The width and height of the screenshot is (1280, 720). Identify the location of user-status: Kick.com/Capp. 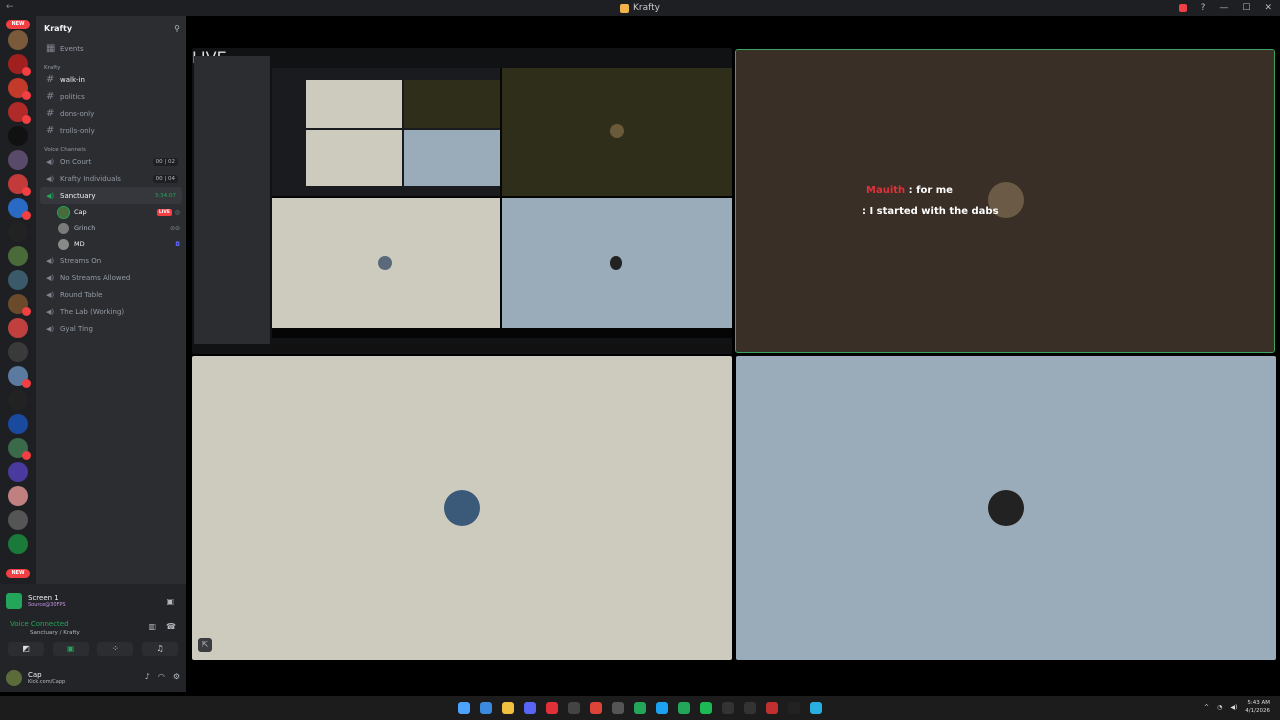
(47, 682).